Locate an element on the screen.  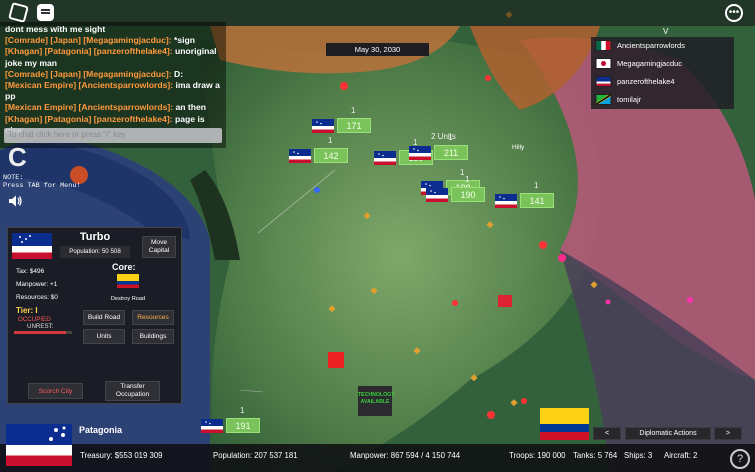
chat-toggle-icon is located at coordinates (45, 12).